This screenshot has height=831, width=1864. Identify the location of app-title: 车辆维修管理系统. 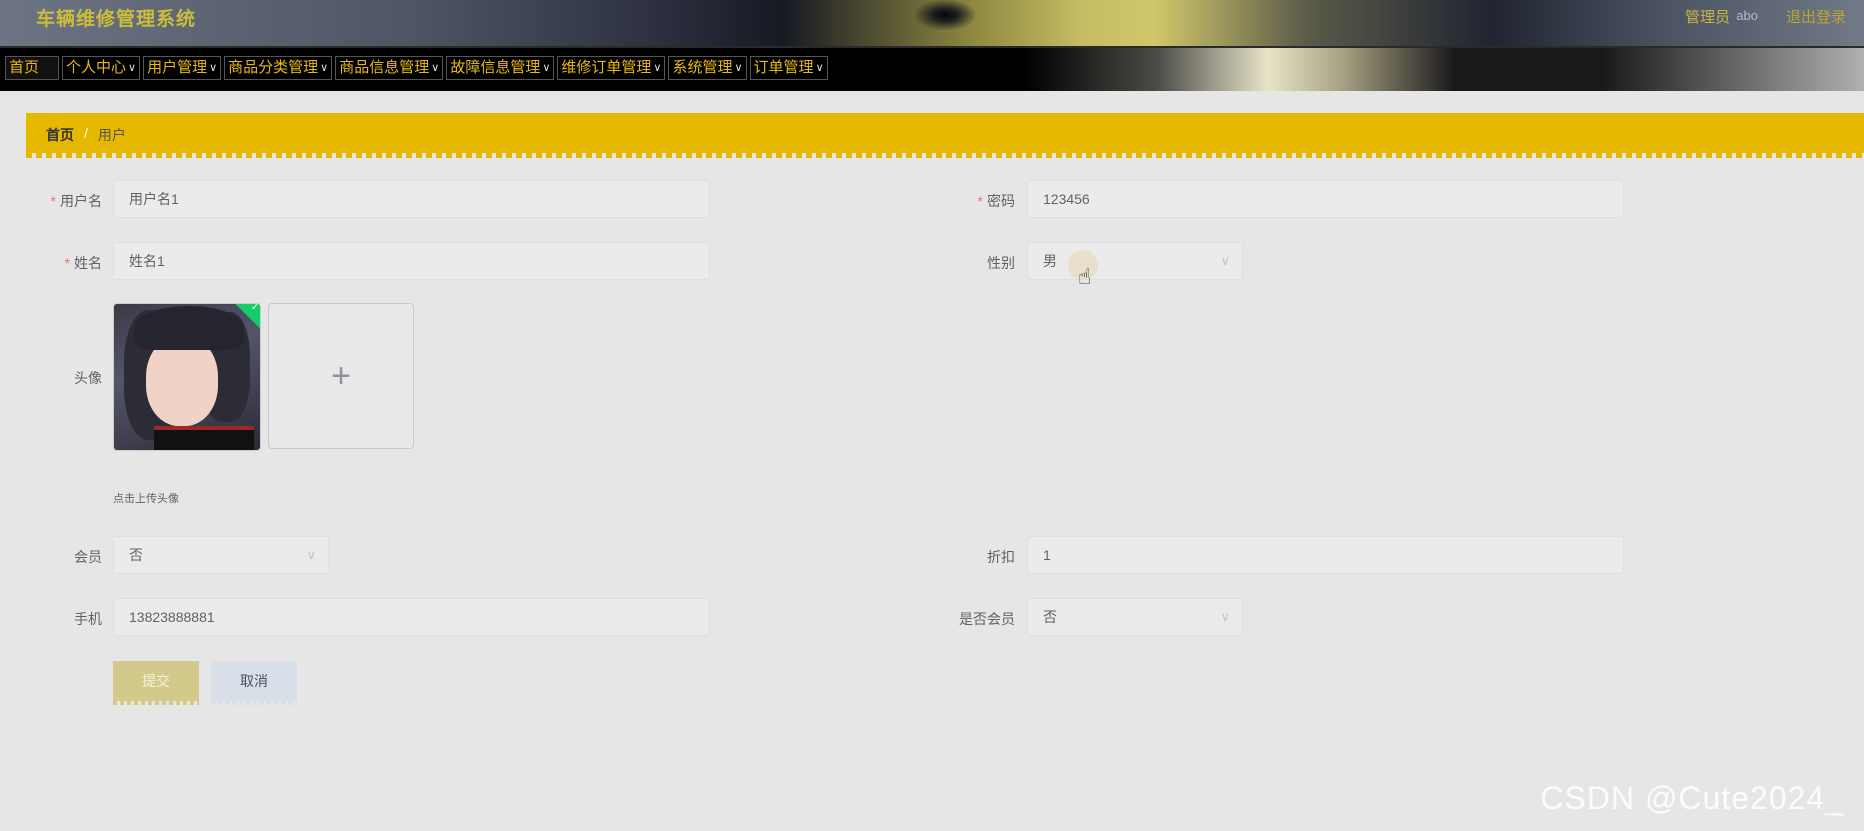
(116, 19).